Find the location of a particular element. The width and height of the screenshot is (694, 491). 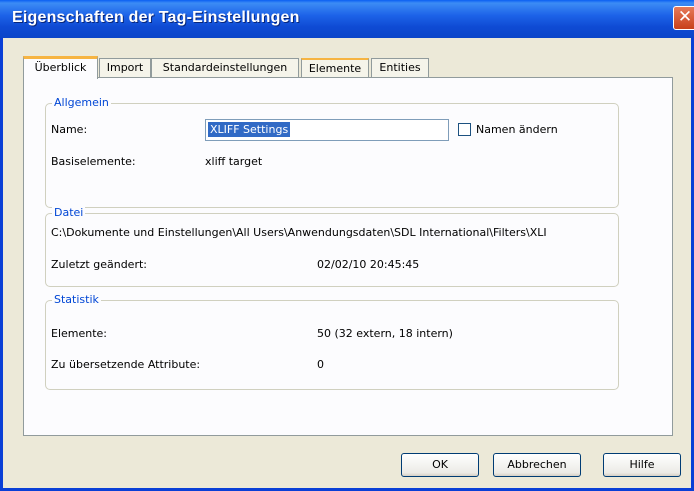

tab-default-settings: Standardeinstellungen is located at coordinates (225, 68).